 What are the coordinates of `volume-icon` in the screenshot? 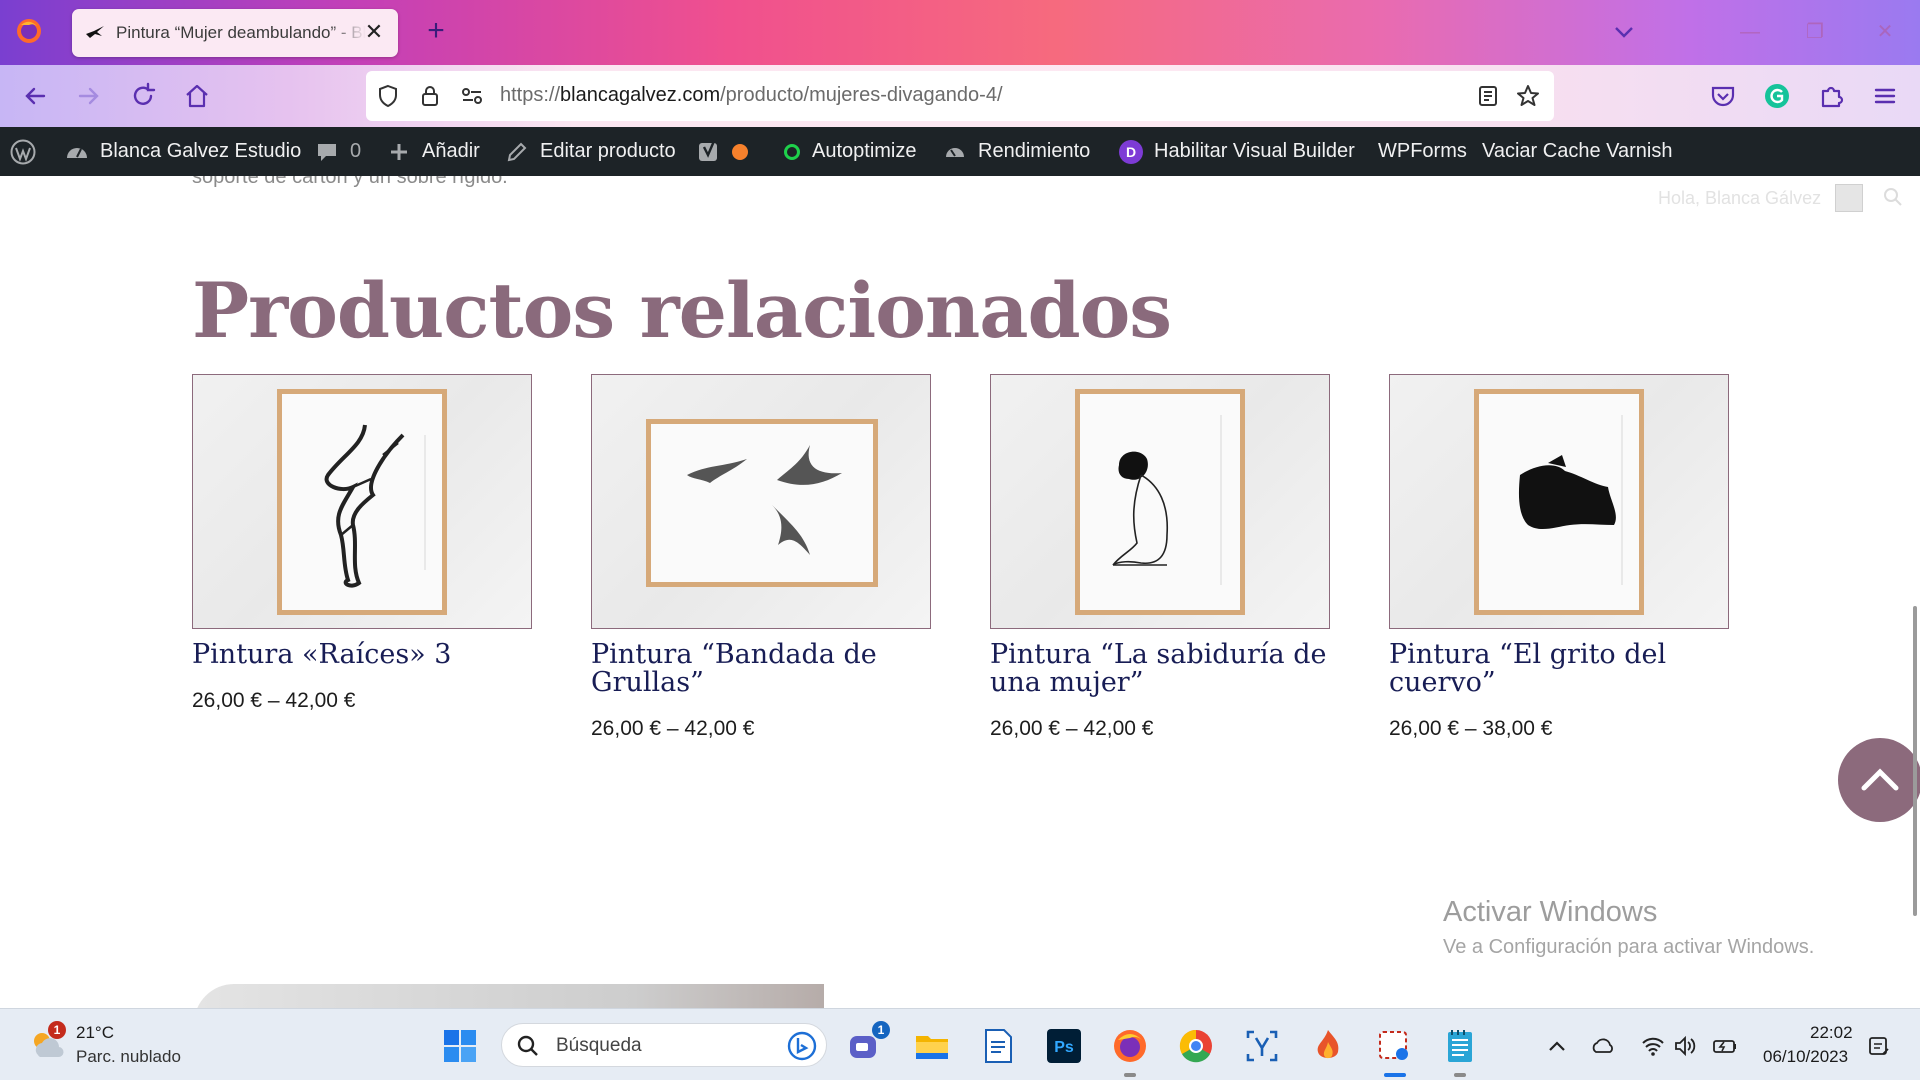 It's located at (1685, 1046).